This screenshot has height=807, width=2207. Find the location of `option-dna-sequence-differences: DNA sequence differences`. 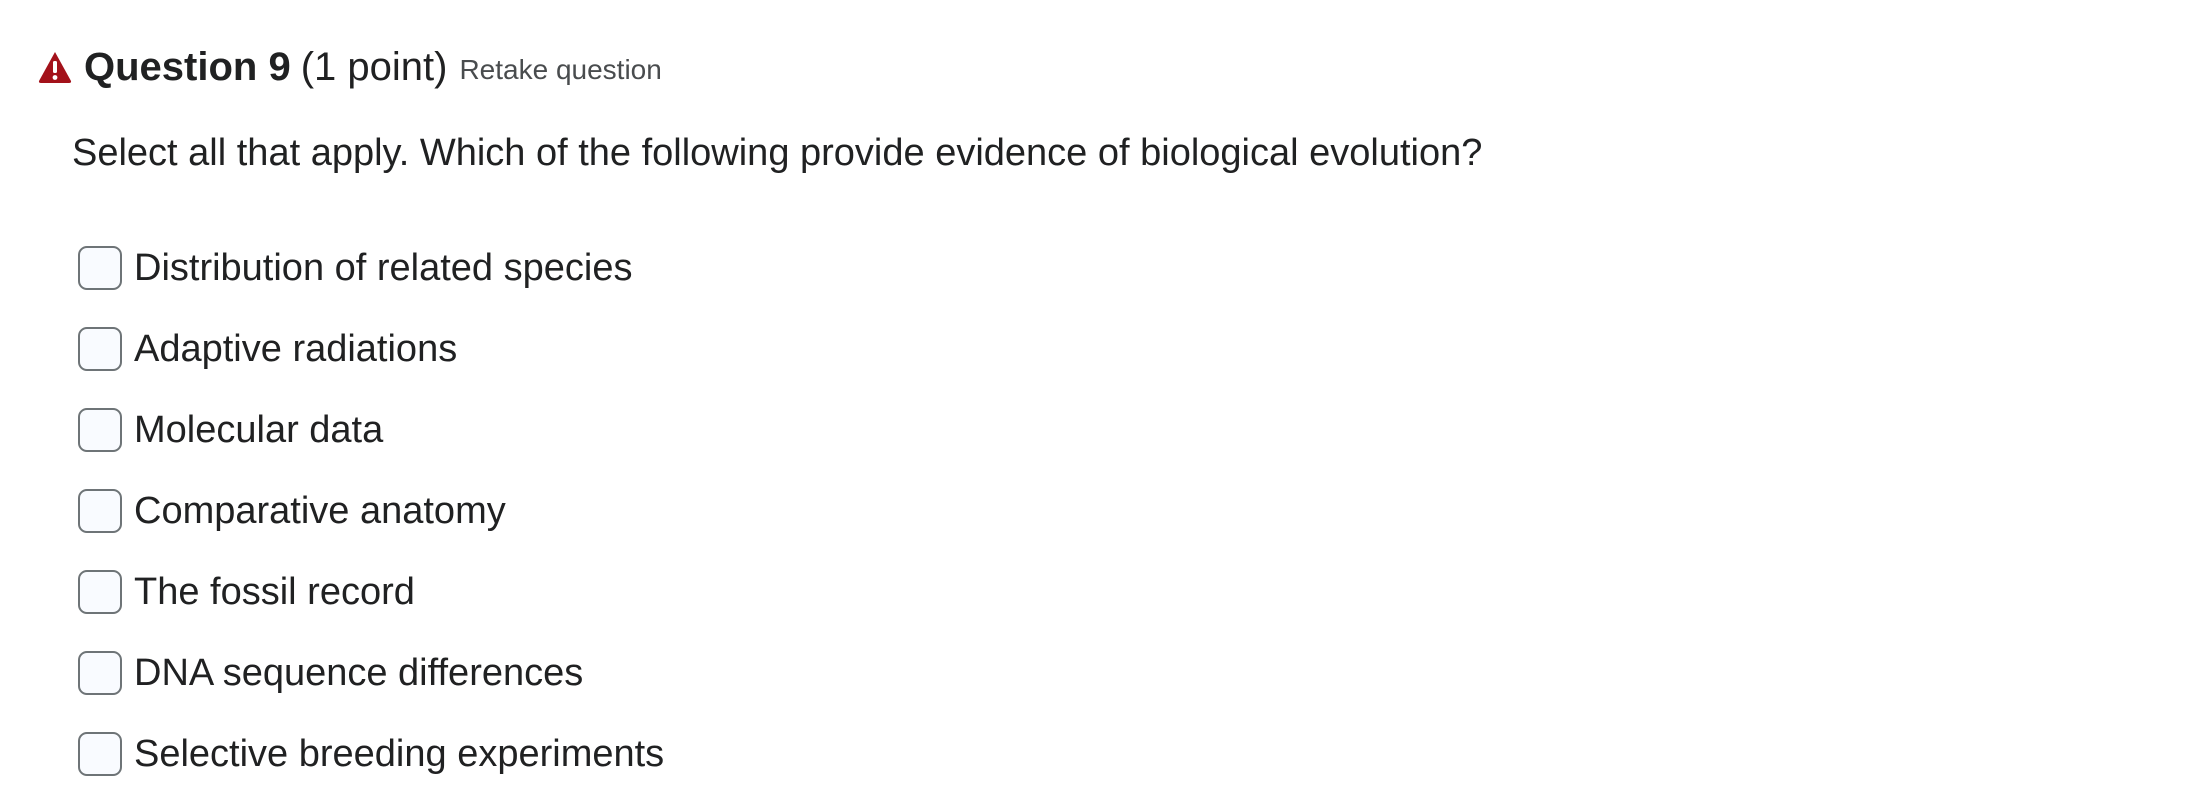

option-dna-sequence-differences: DNA sequence differences is located at coordinates (371, 673).